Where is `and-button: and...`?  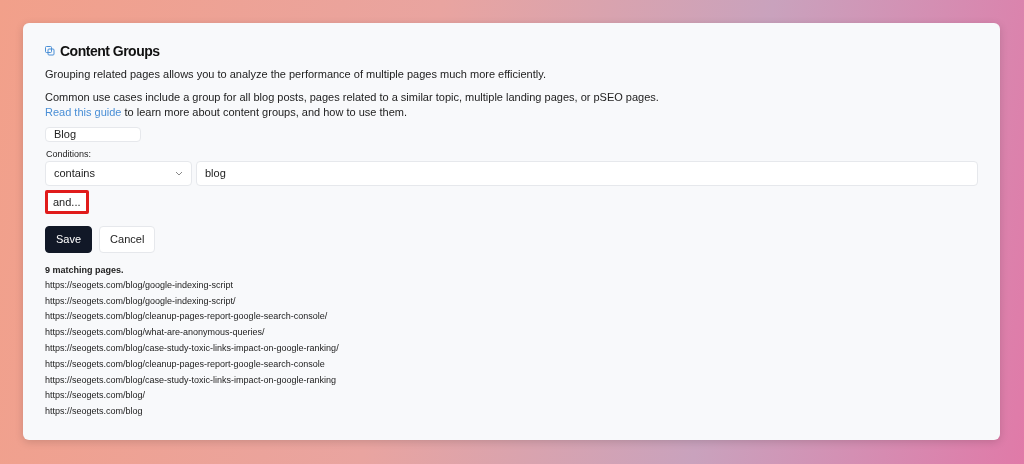
and-button: and... is located at coordinates (67, 201).